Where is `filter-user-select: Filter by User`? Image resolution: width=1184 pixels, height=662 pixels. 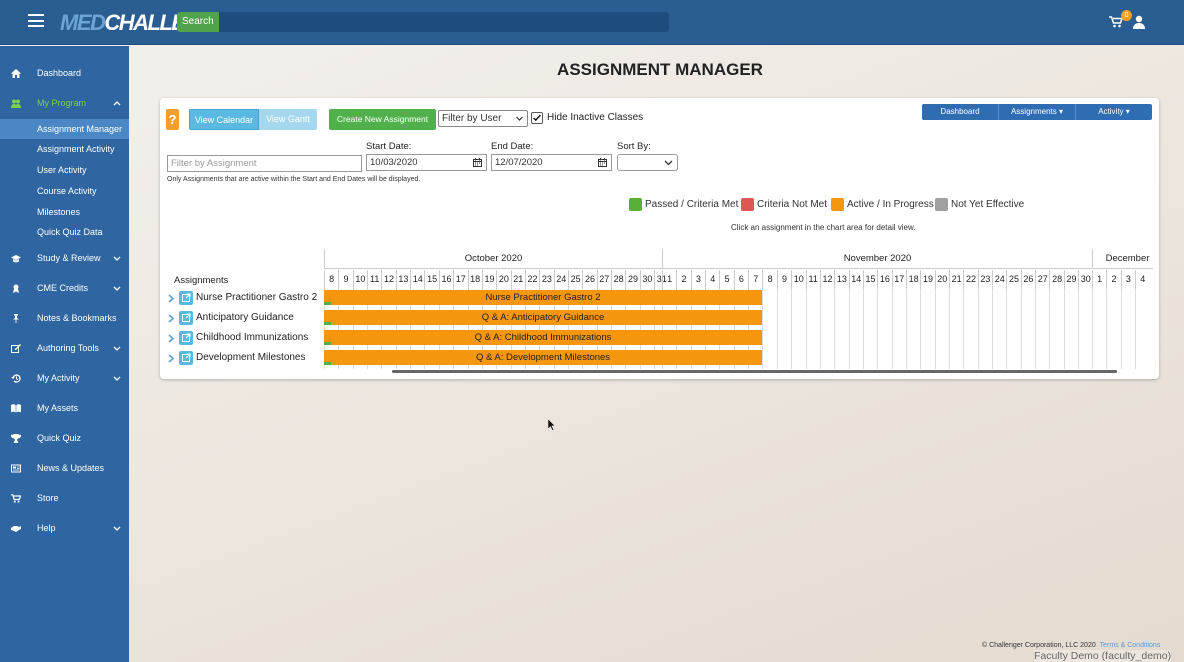
filter-user-select: Filter by User is located at coordinates (483, 118).